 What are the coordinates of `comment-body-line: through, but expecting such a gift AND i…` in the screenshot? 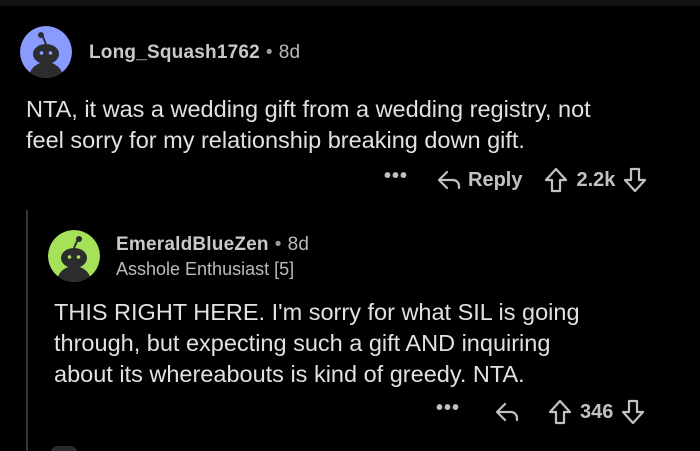 It's located at (302, 343).